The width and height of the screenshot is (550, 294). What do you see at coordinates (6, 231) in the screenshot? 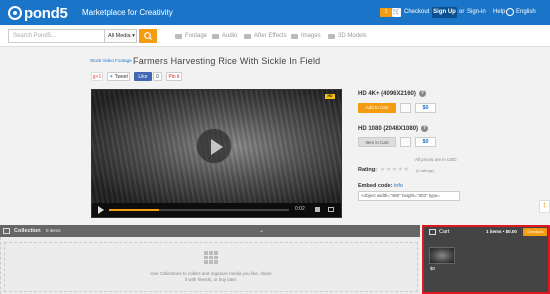
I see `collection-icon` at bounding box center [6, 231].